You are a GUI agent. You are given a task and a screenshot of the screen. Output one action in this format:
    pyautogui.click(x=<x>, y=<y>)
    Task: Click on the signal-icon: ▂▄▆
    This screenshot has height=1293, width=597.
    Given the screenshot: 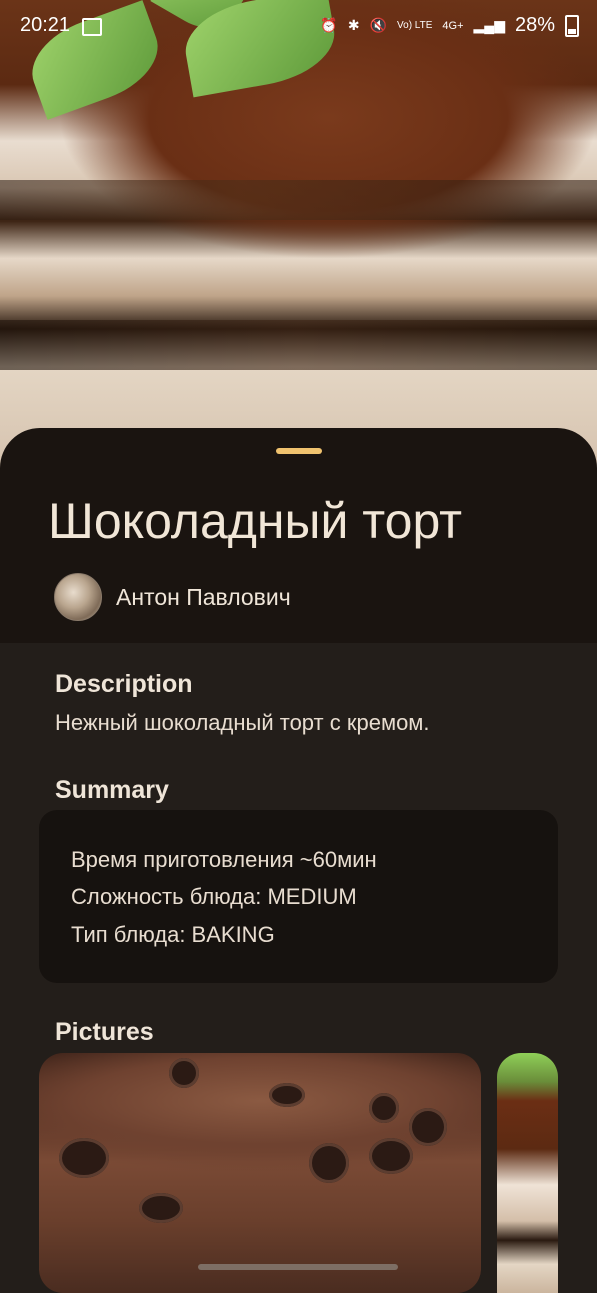 What is the action you would take?
    pyautogui.click(x=489, y=25)
    